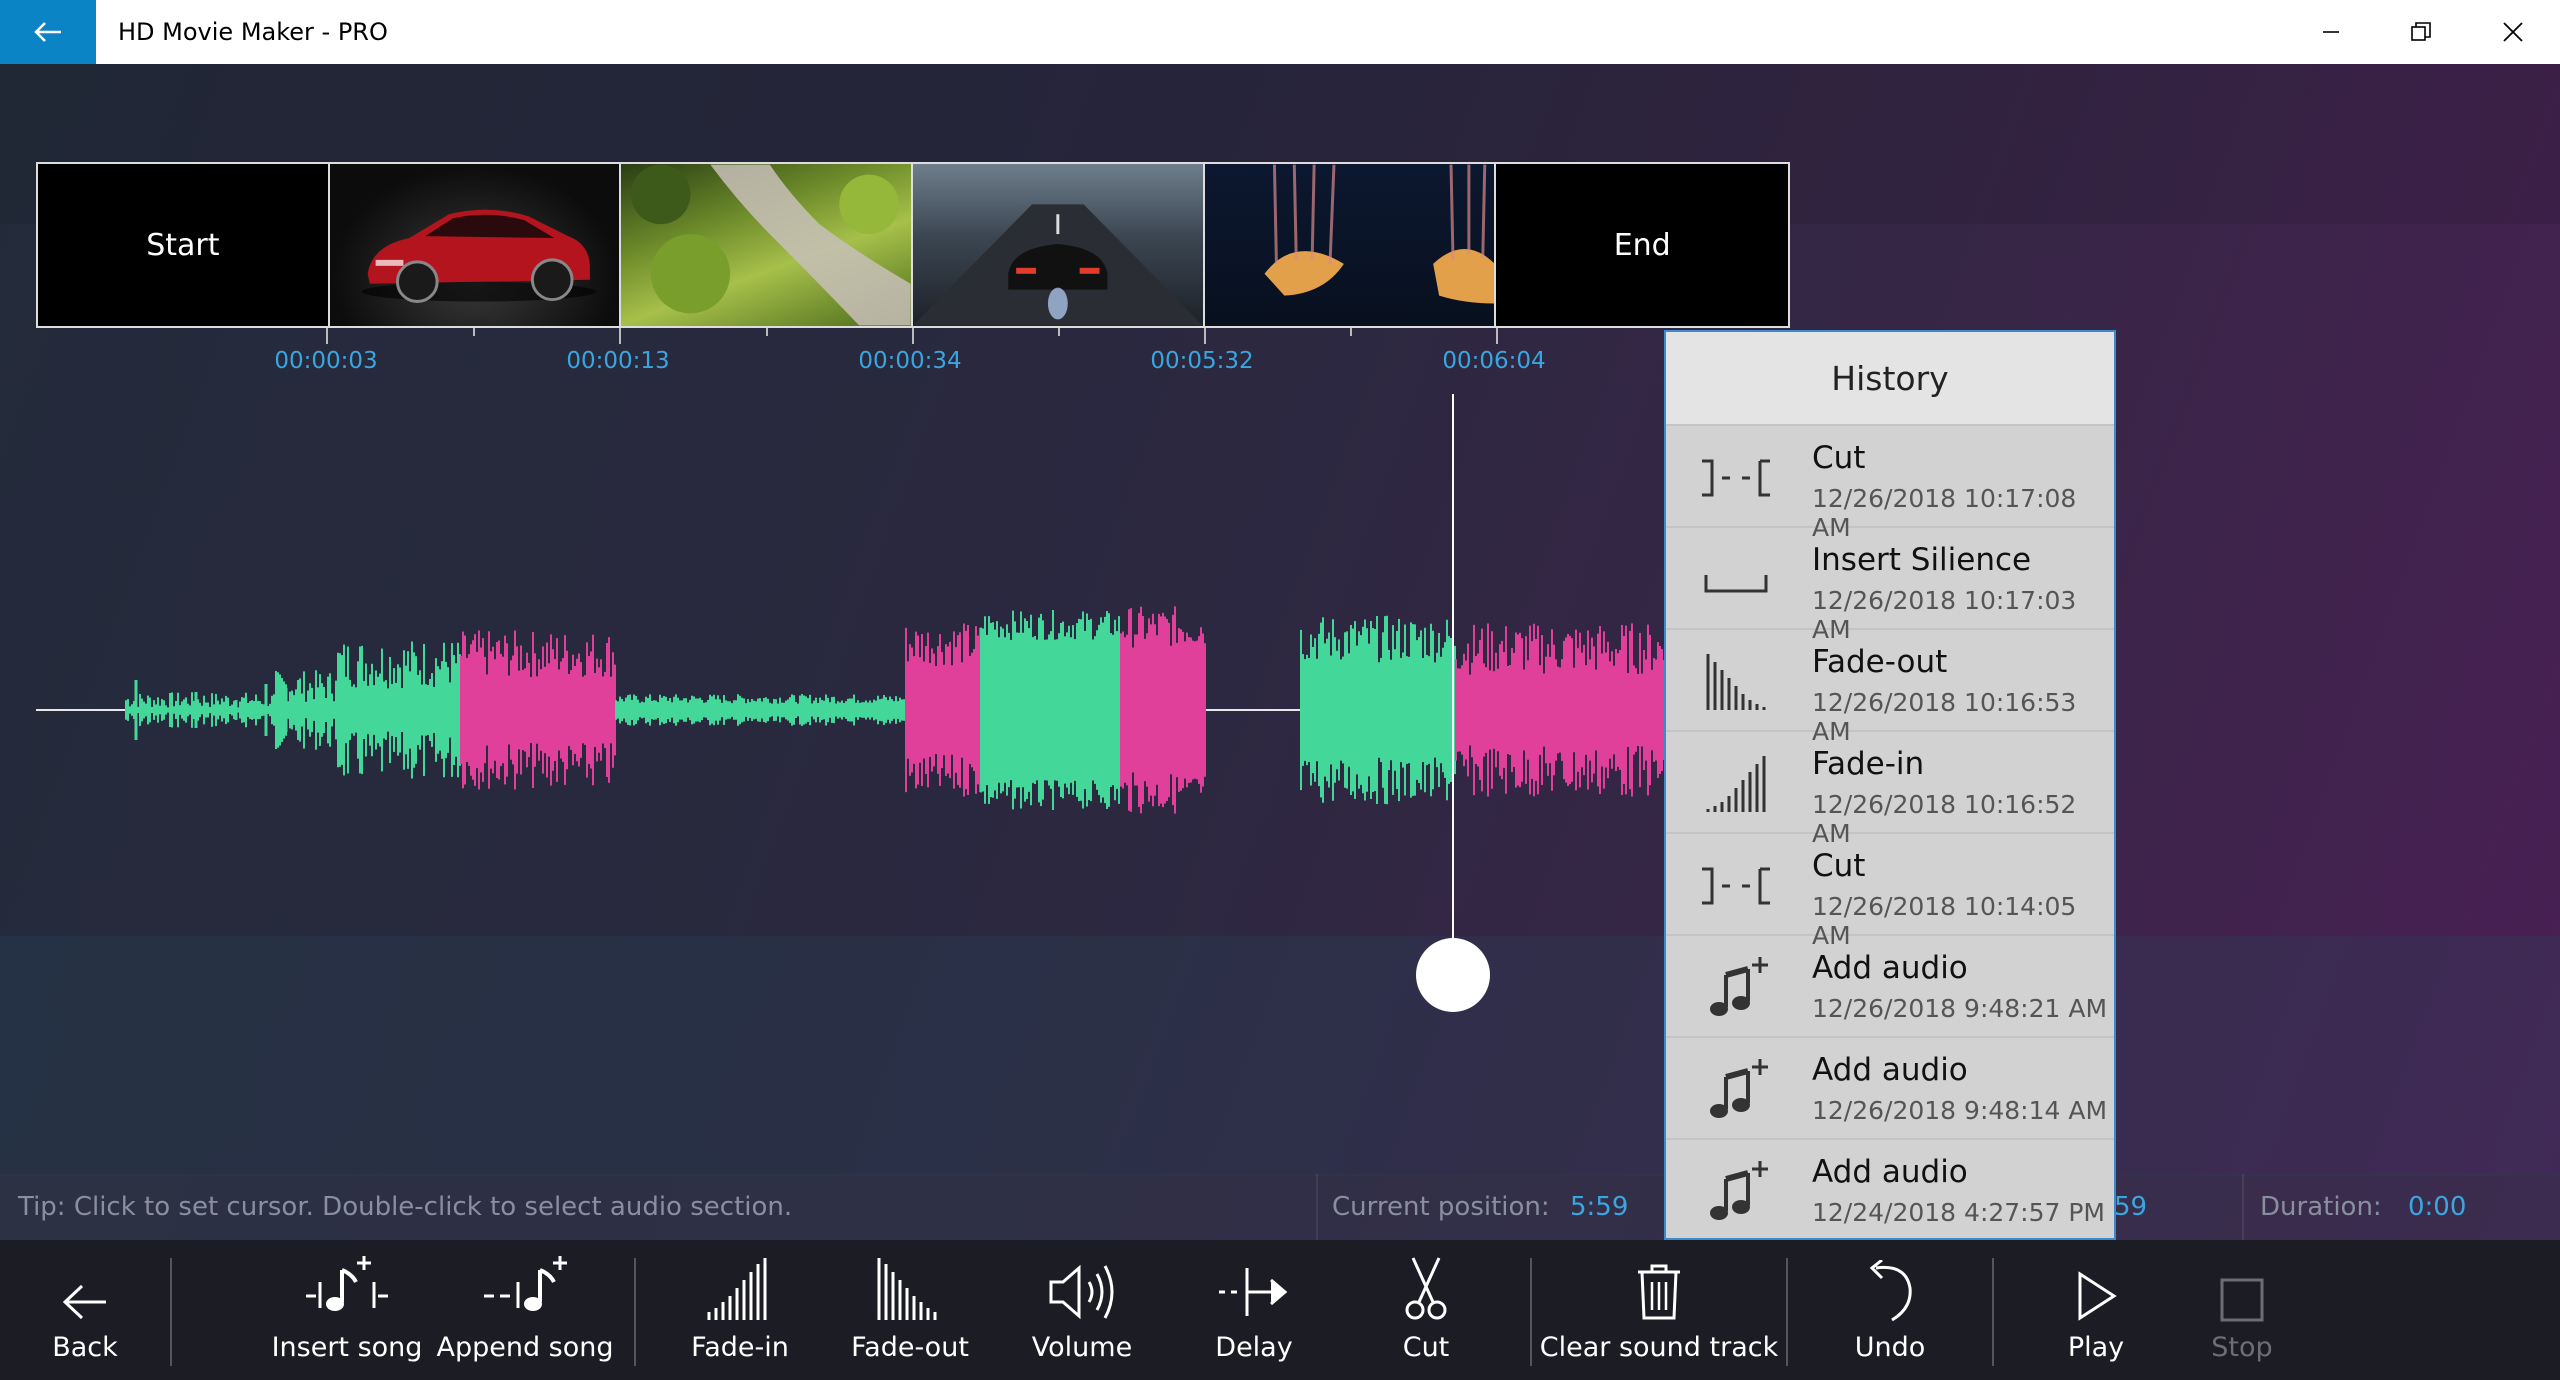  I want to click on history-item: Fade-out 12/26/2018 10:16:53 AM, so click(1890, 688).